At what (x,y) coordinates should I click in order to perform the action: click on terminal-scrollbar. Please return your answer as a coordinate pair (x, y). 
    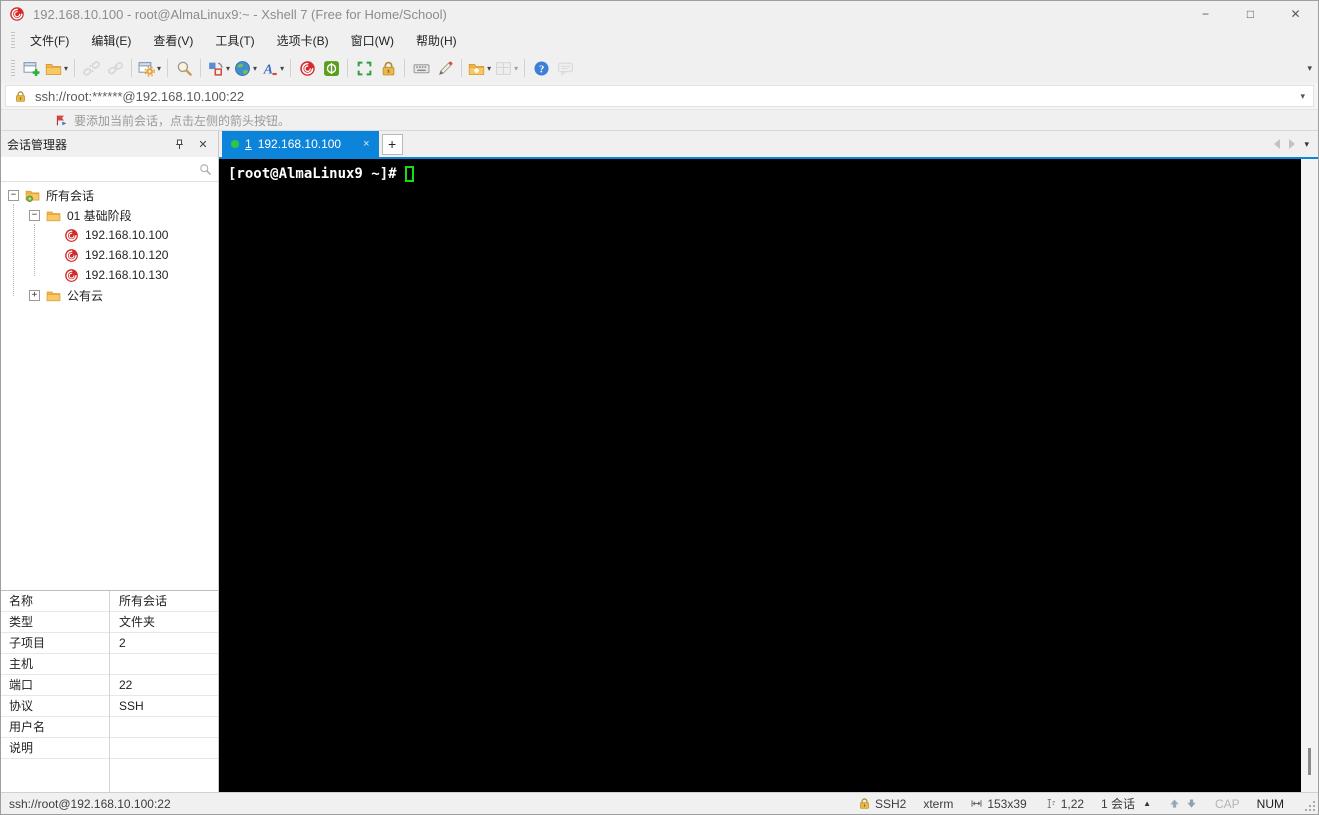
    Looking at the image, I should click on (1309, 475).